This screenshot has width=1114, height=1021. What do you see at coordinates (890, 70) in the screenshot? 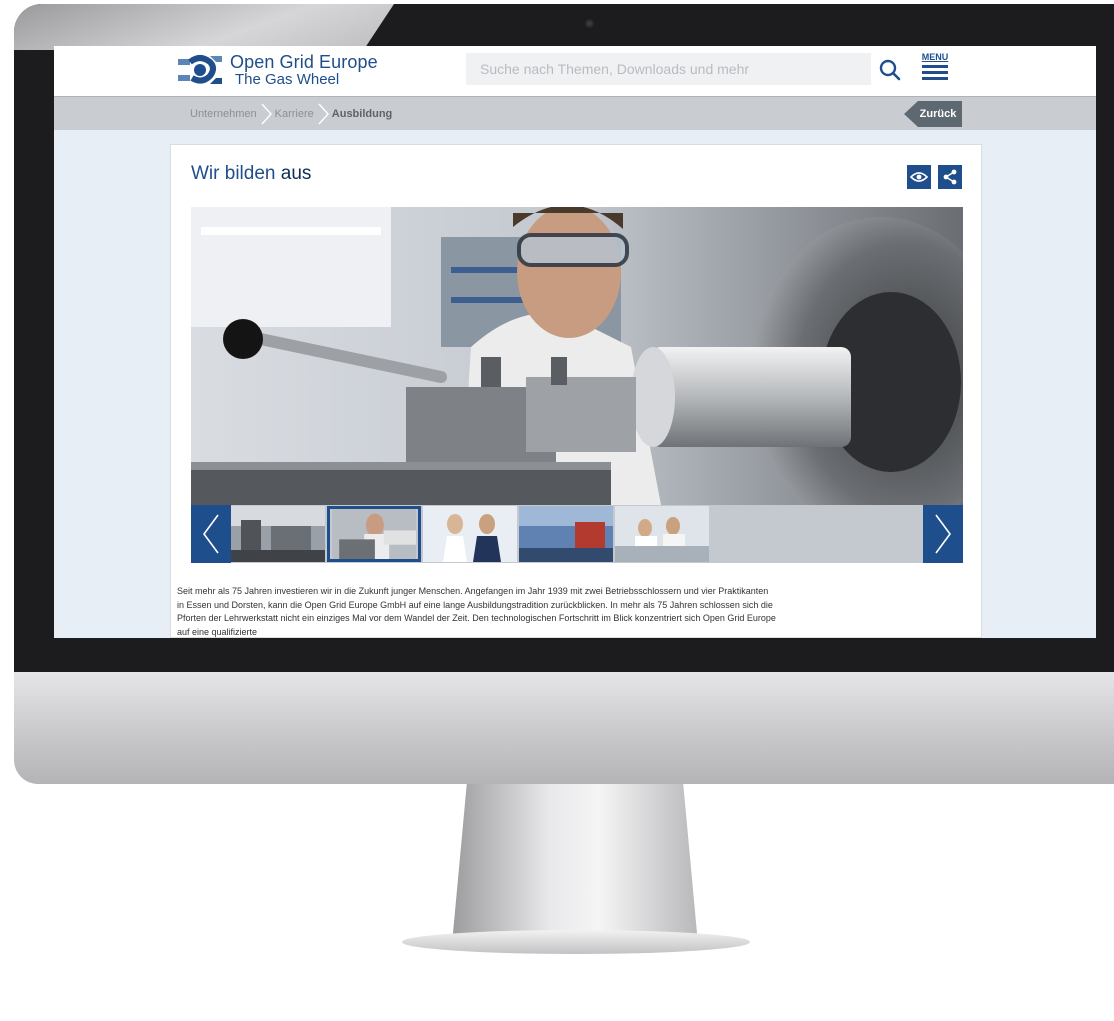
I see `search-icon` at bounding box center [890, 70].